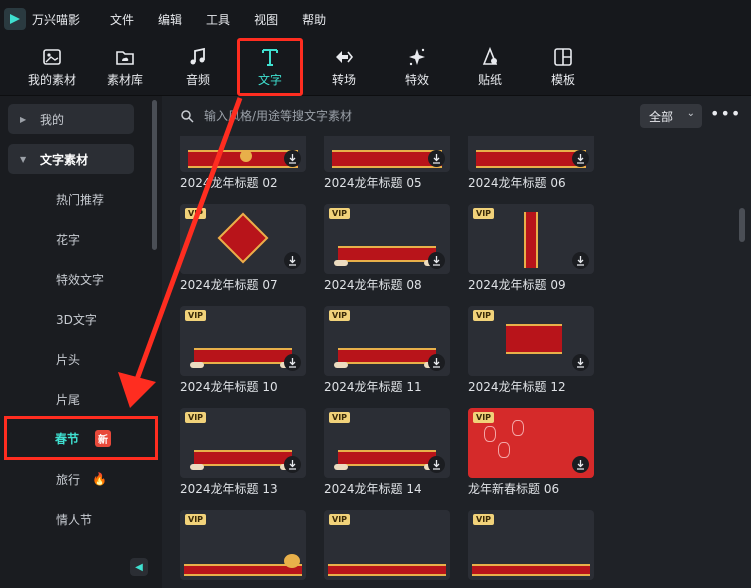 The height and width of the screenshot is (588, 751). I want to click on sidebar-scrollbar, so click(154, 175).